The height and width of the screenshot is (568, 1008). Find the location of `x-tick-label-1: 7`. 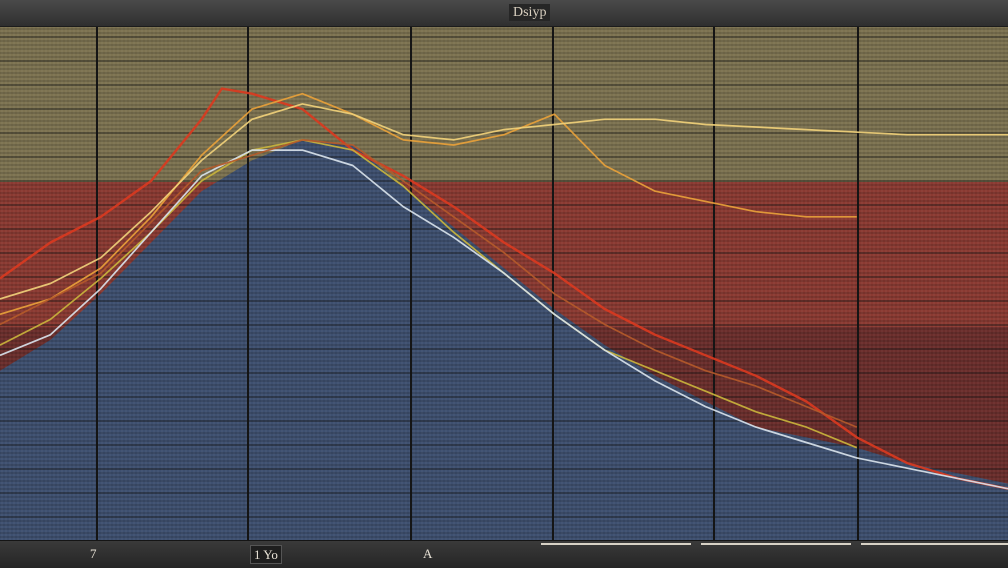

x-tick-label-1: 7 is located at coordinates (93, 553).